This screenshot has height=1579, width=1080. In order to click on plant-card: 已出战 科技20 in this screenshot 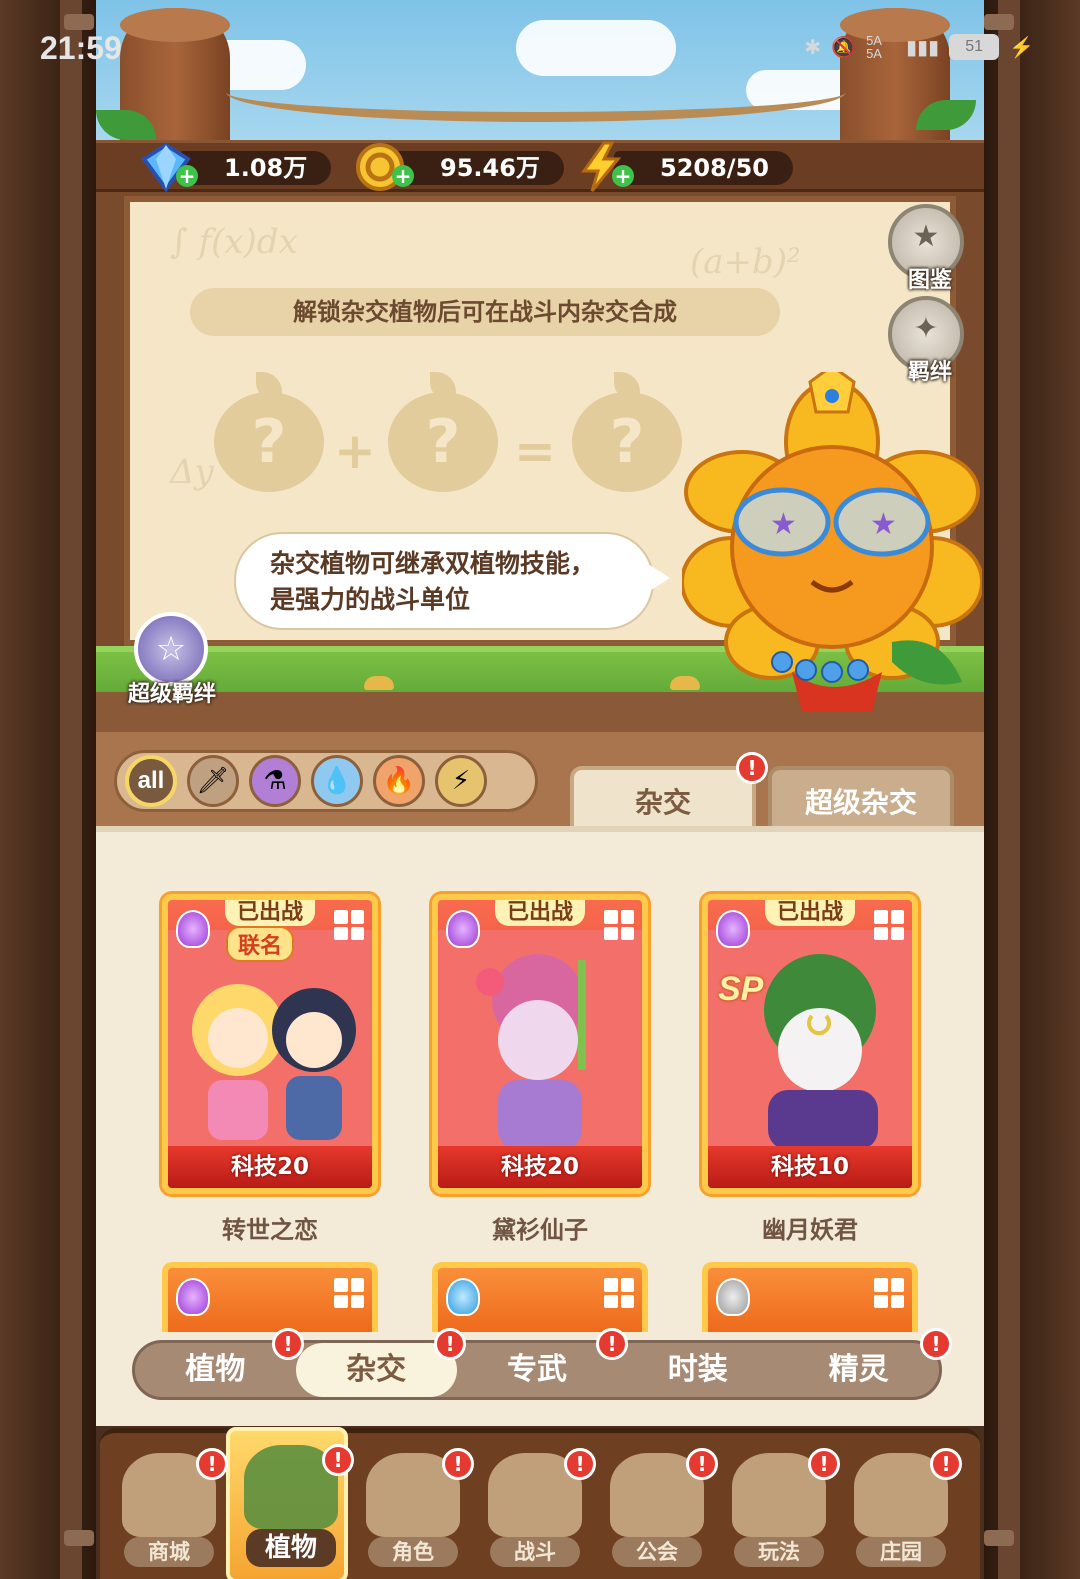, I will do `click(540, 1044)`.